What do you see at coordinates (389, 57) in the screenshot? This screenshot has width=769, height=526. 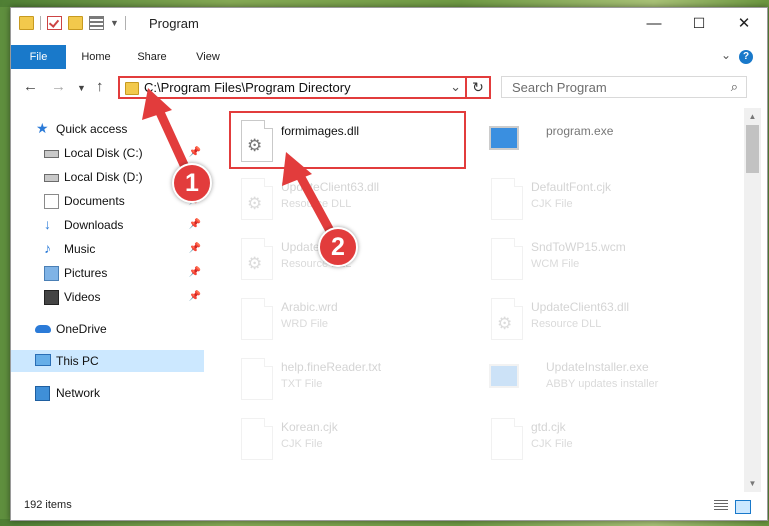 I see `ribbon-tabs: File Home Share View ⌄ ?` at bounding box center [389, 57].